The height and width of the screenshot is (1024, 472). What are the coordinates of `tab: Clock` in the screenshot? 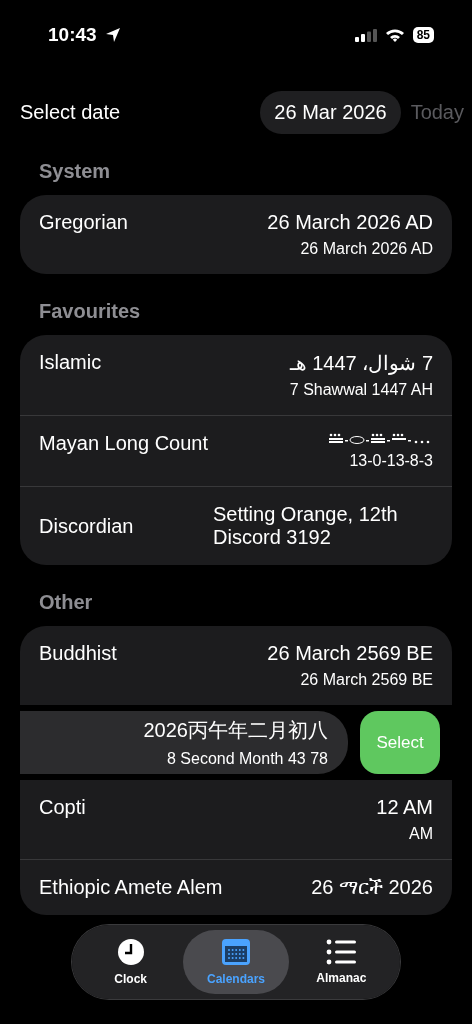 It's located at (131, 962).